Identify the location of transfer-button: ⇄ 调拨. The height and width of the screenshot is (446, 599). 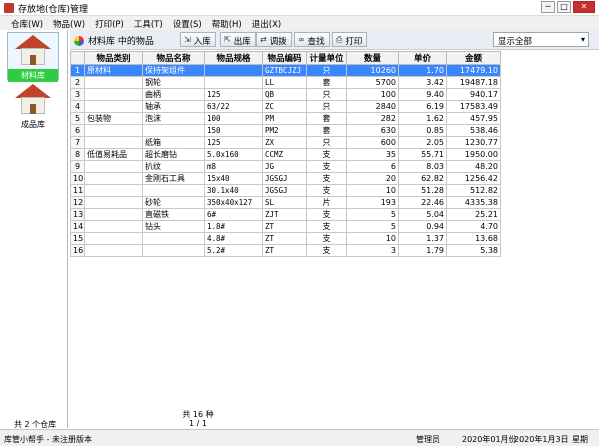
(274, 39).